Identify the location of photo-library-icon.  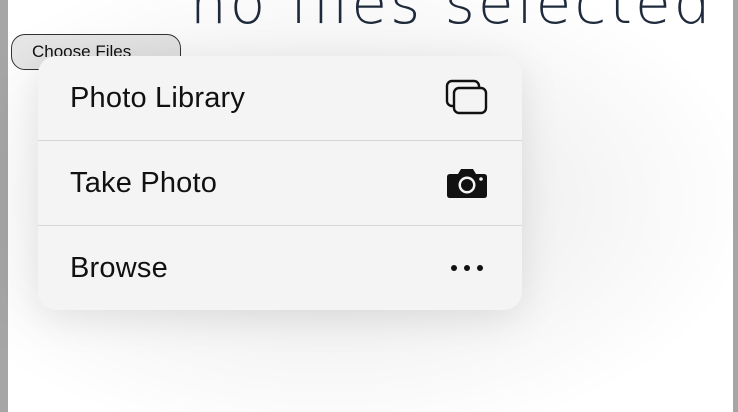
(467, 98).